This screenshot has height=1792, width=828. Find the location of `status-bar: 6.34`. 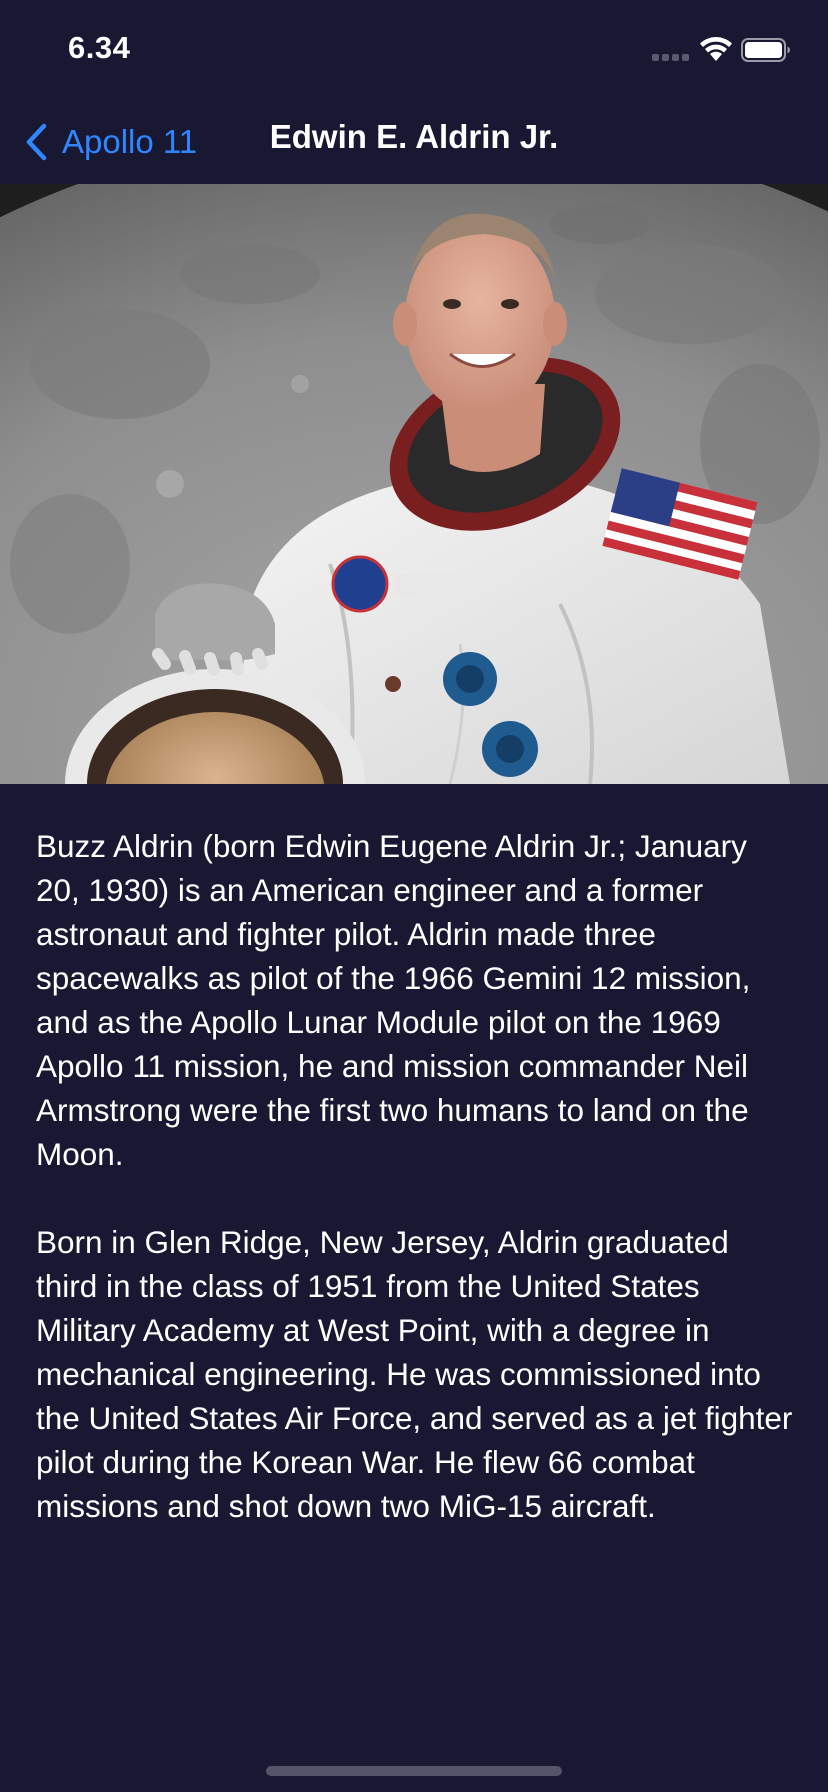

status-bar: 6.34 is located at coordinates (414, 50).